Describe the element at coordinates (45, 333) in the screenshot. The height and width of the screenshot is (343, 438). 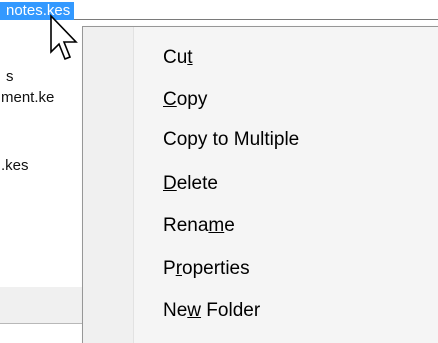
I see `bottom-panel` at that location.